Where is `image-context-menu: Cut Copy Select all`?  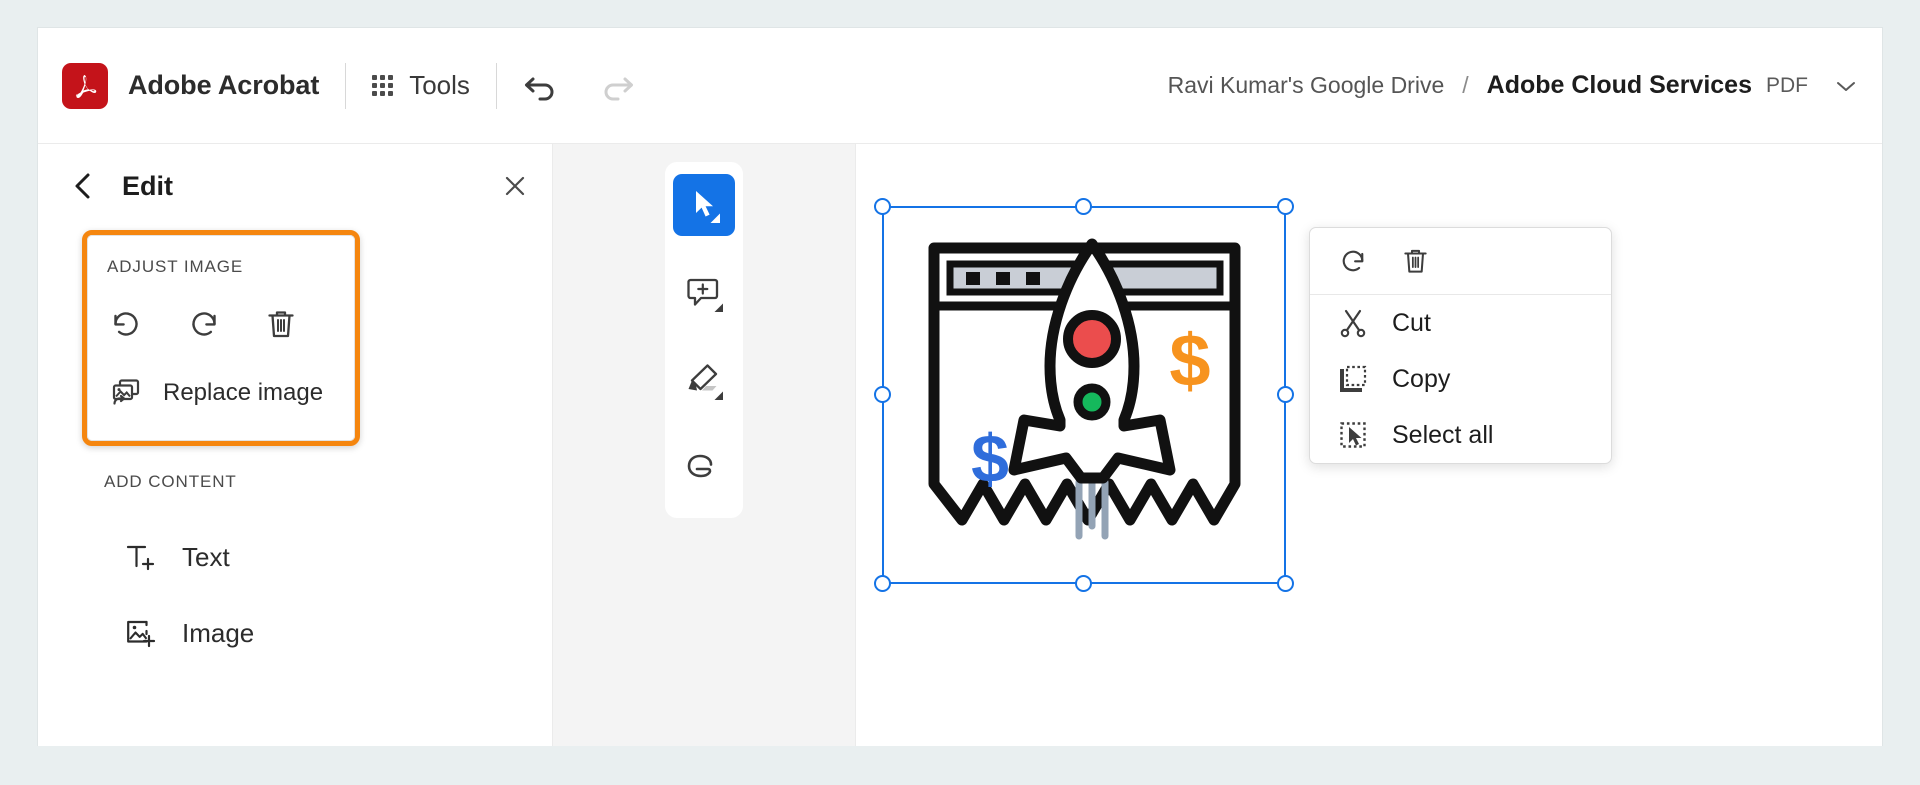
image-context-menu: Cut Copy Select all is located at coordinates (1460, 345).